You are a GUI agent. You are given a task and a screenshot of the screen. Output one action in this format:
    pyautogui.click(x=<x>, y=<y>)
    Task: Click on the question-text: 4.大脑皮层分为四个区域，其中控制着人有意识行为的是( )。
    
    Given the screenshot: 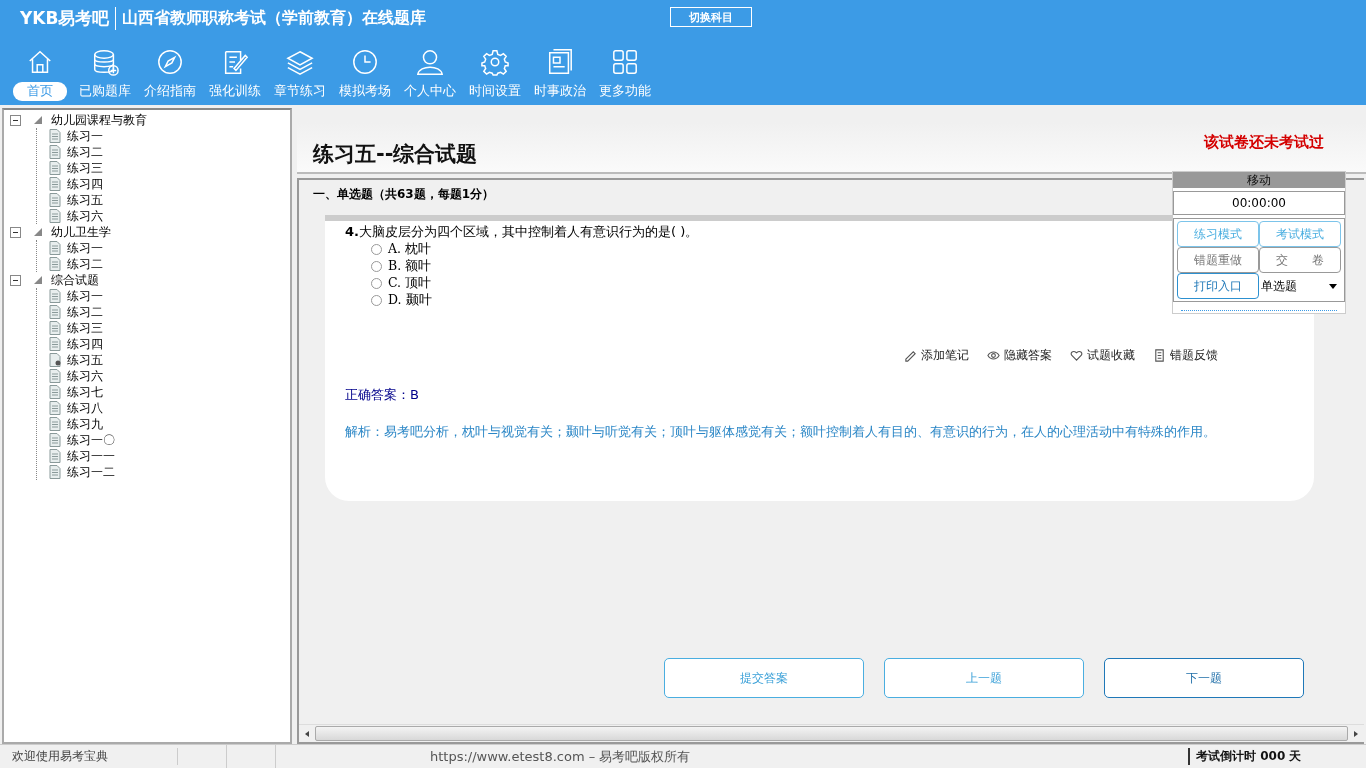 What is the action you would take?
    pyautogui.click(x=522, y=232)
    